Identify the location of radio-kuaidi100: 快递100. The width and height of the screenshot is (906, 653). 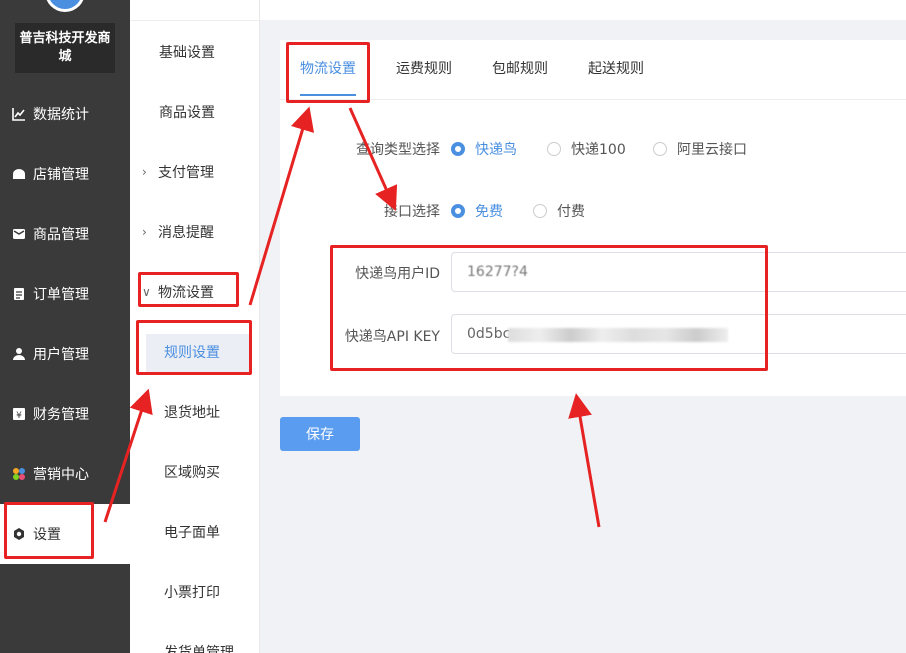
(586, 149).